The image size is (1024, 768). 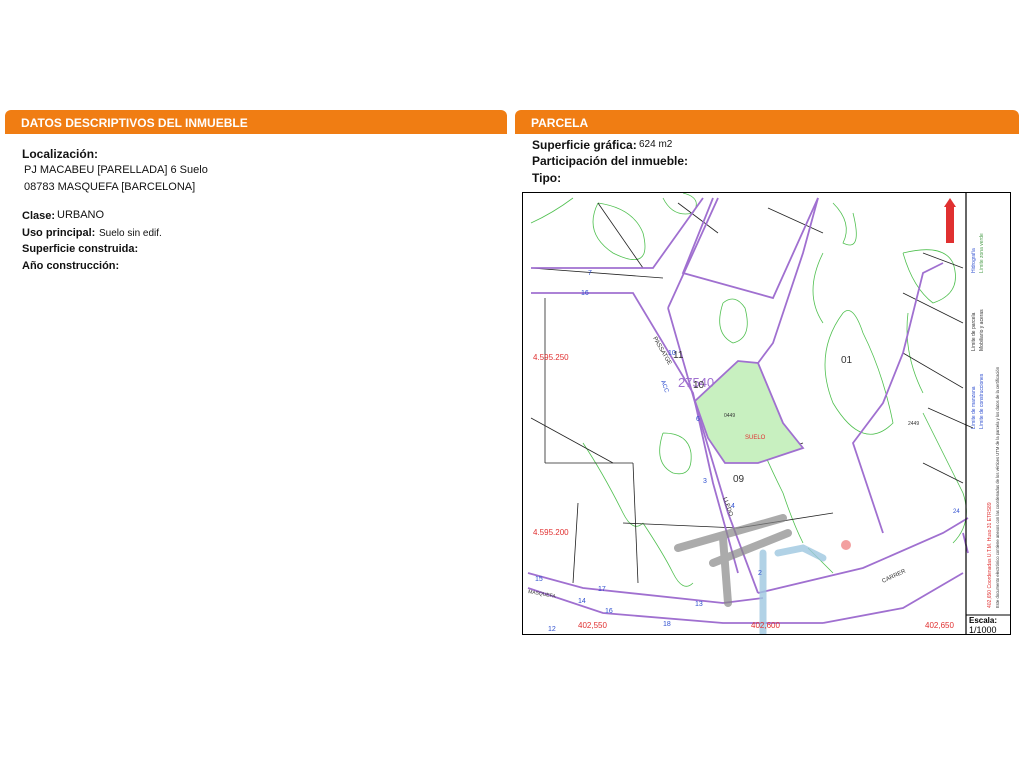 What do you see at coordinates (913, 424) in the screenshot?
I see `parcel-code-c: 2449` at bounding box center [913, 424].